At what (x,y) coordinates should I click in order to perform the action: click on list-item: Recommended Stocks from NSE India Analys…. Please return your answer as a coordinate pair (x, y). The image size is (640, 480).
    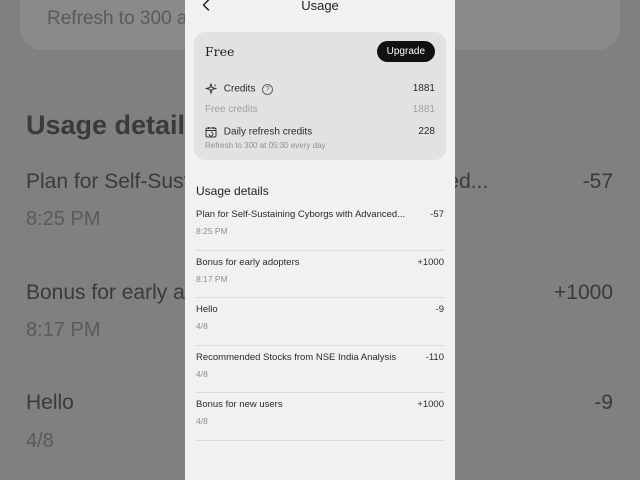
    Looking at the image, I should click on (320, 370).